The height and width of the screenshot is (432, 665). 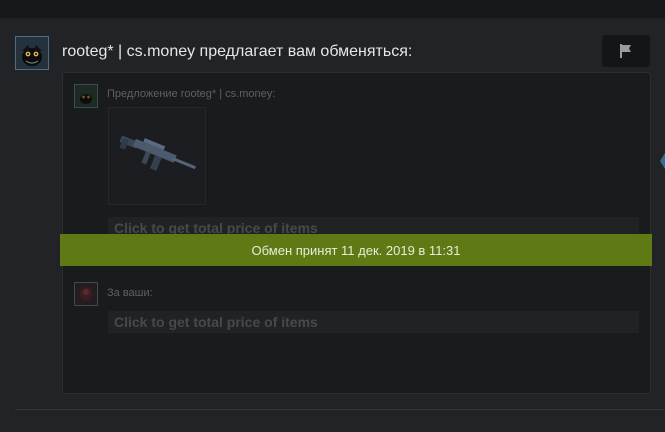 What do you see at coordinates (157, 153) in the screenshot?
I see `rifle-icon` at bounding box center [157, 153].